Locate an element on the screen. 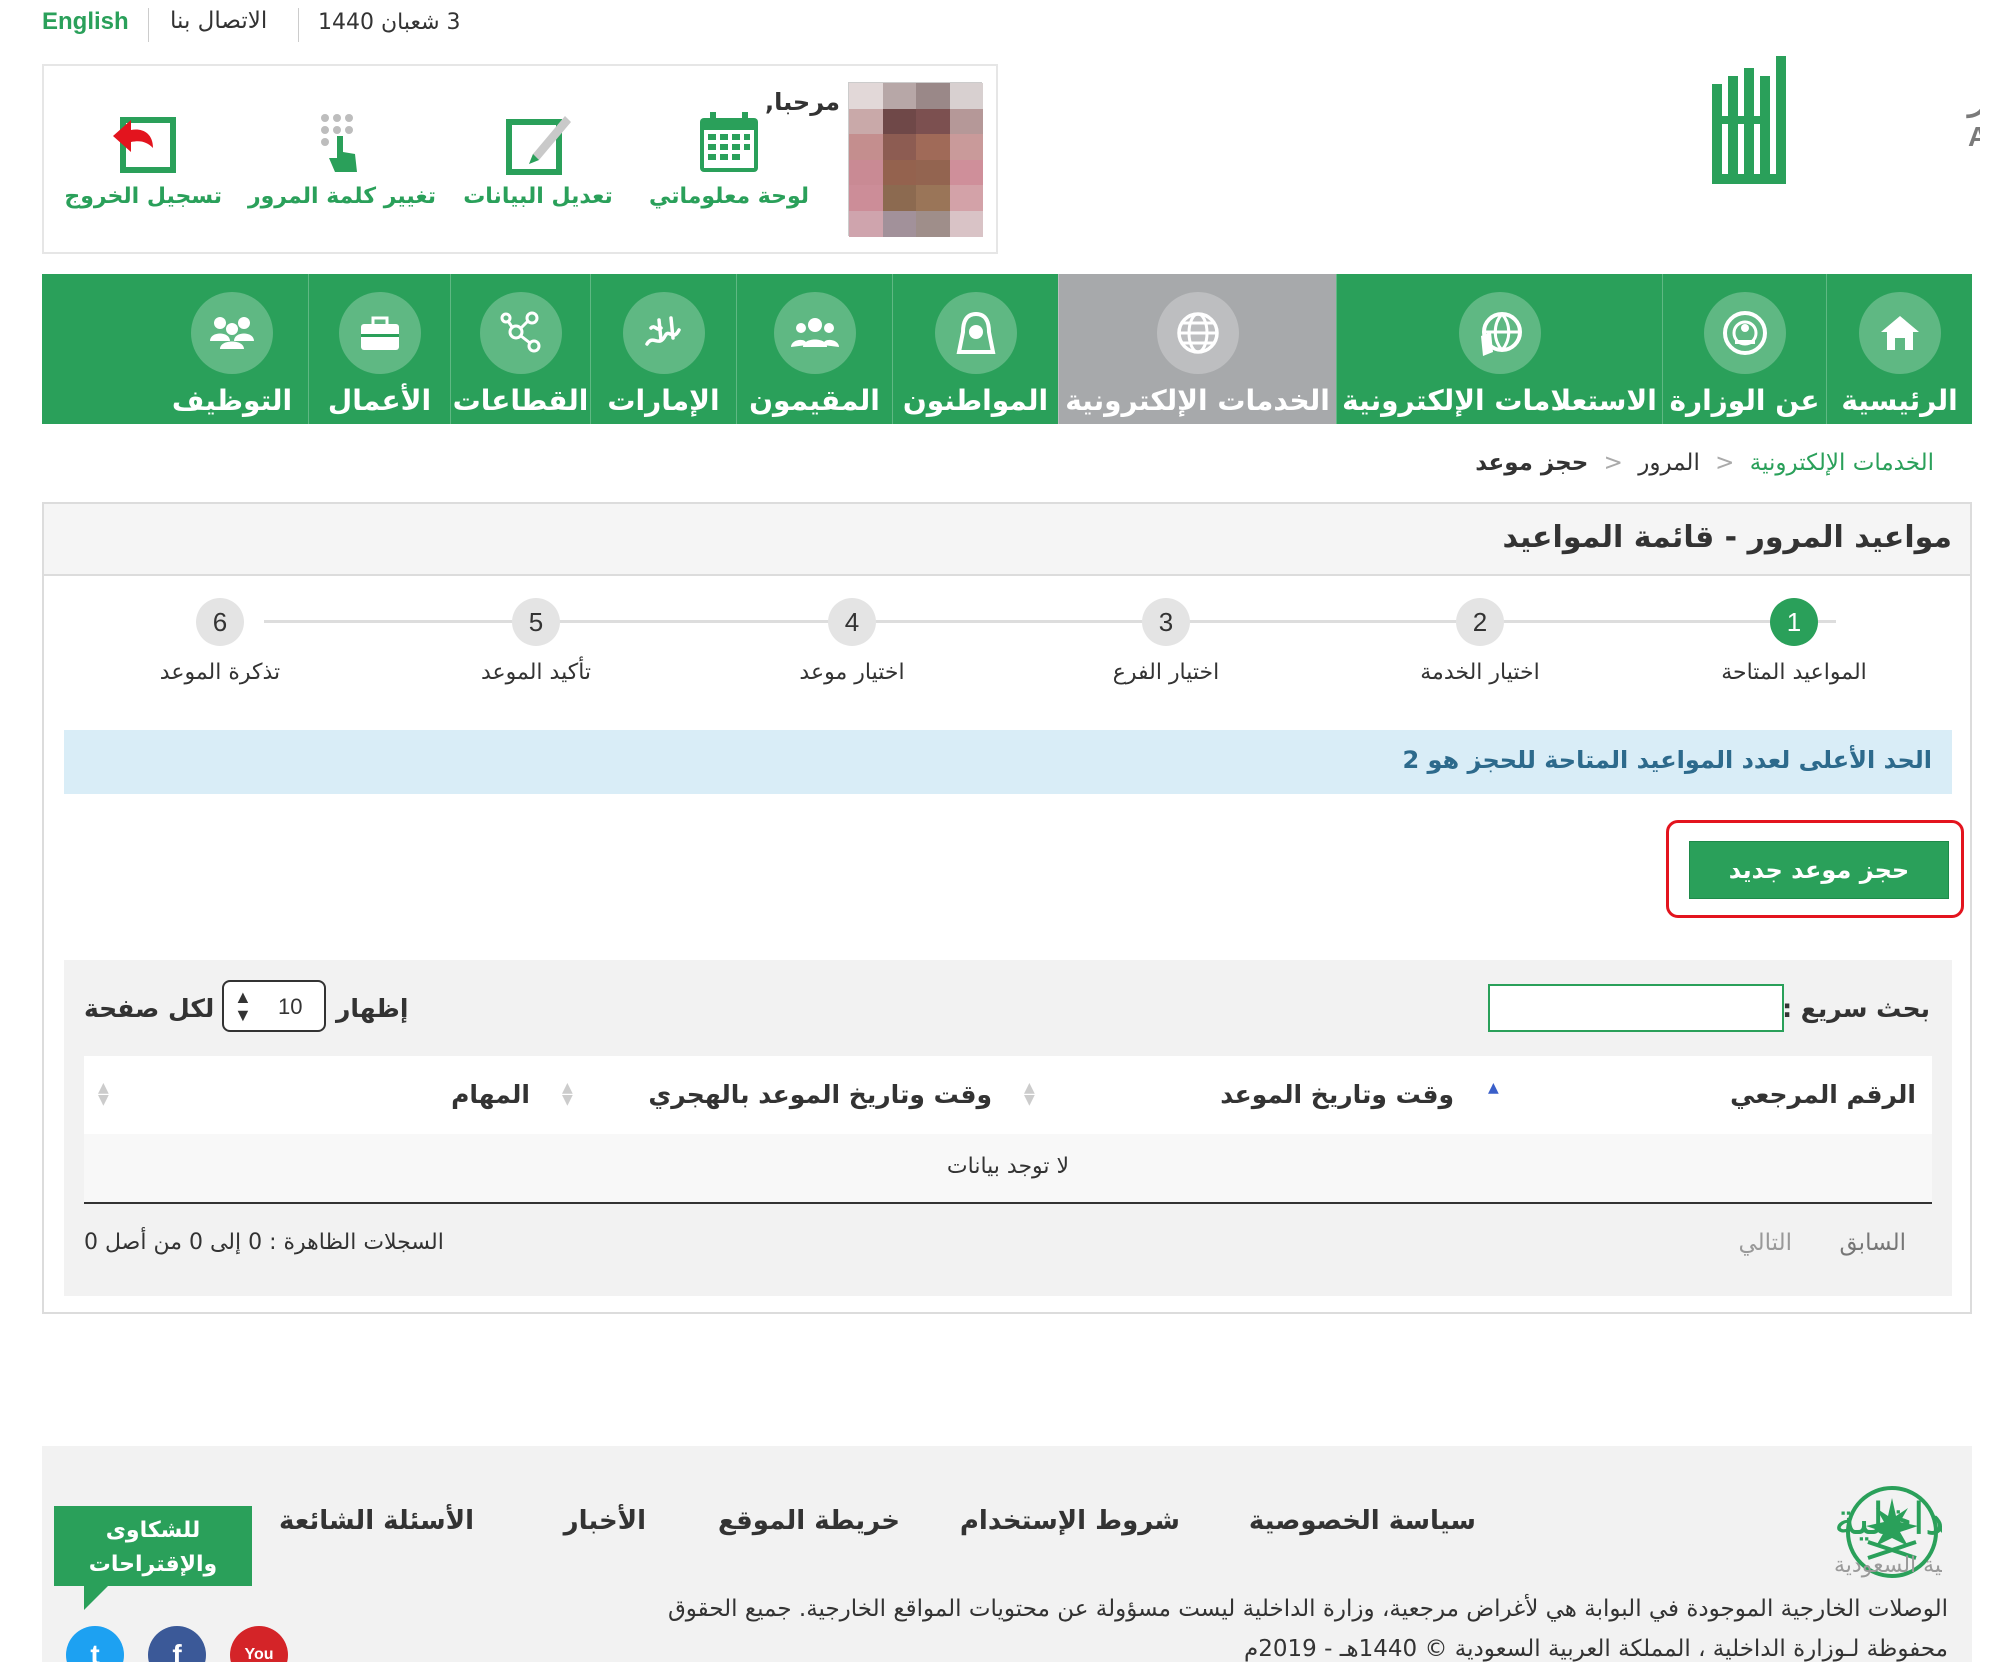  column-appointment-hijri: وقت وتاريخ الموعد بالهجري is located at coordinates (820, 1094).